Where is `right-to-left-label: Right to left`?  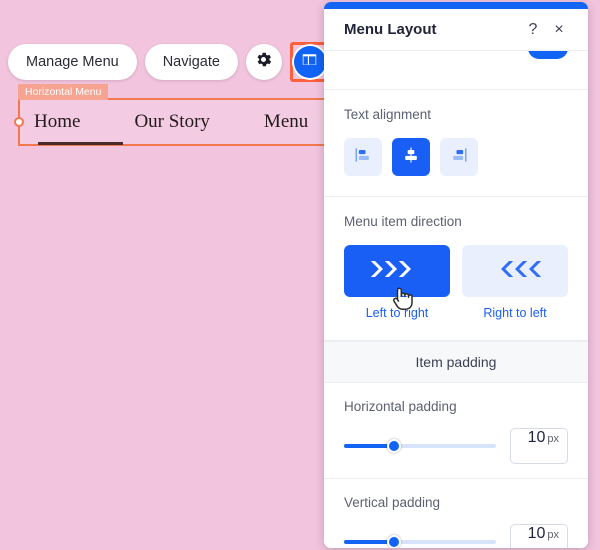 right-to-left-label: Right to left is located at coordinates (514, 313).